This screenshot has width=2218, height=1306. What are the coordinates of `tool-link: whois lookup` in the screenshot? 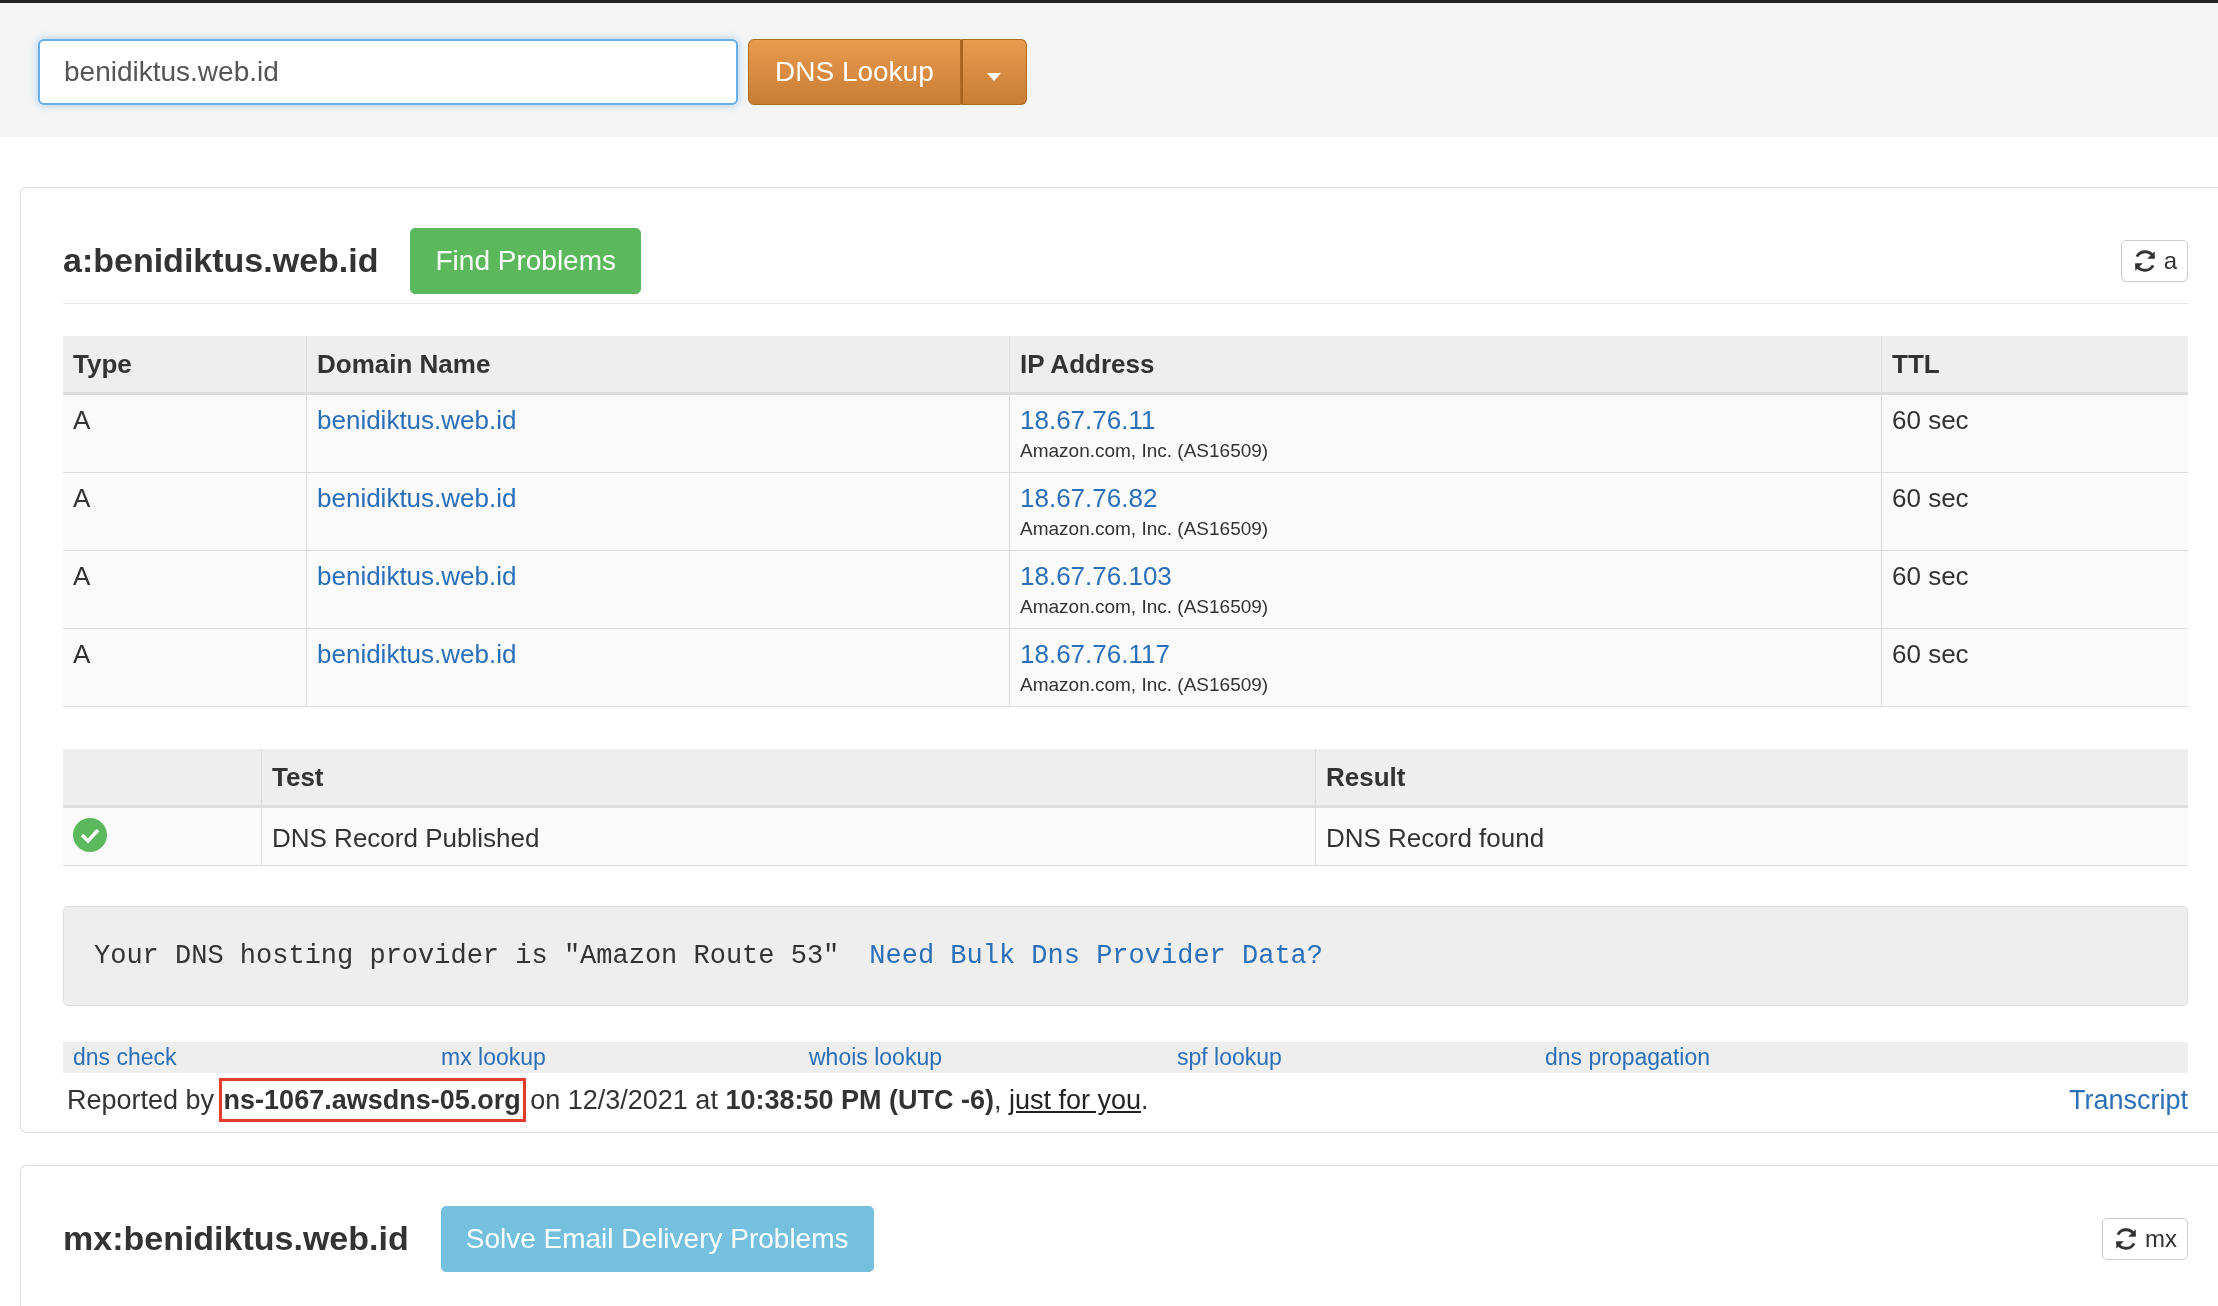 It's located at (993, 1057).